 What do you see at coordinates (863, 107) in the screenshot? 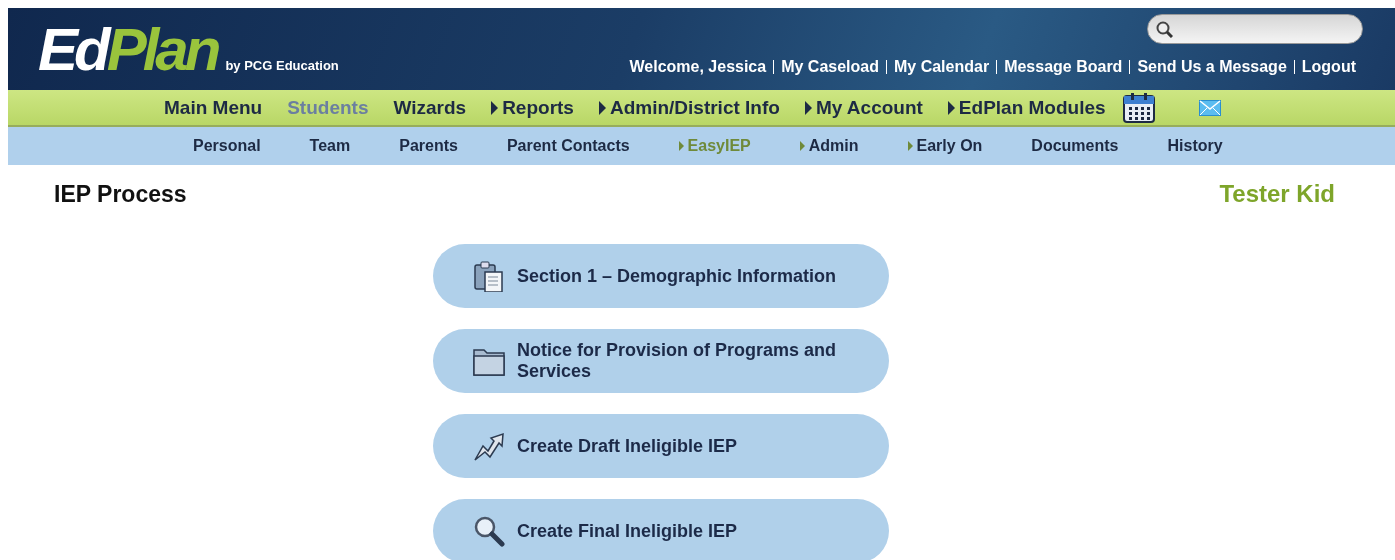
I see `menu-item: My Account` at bounding box center [863, 107].